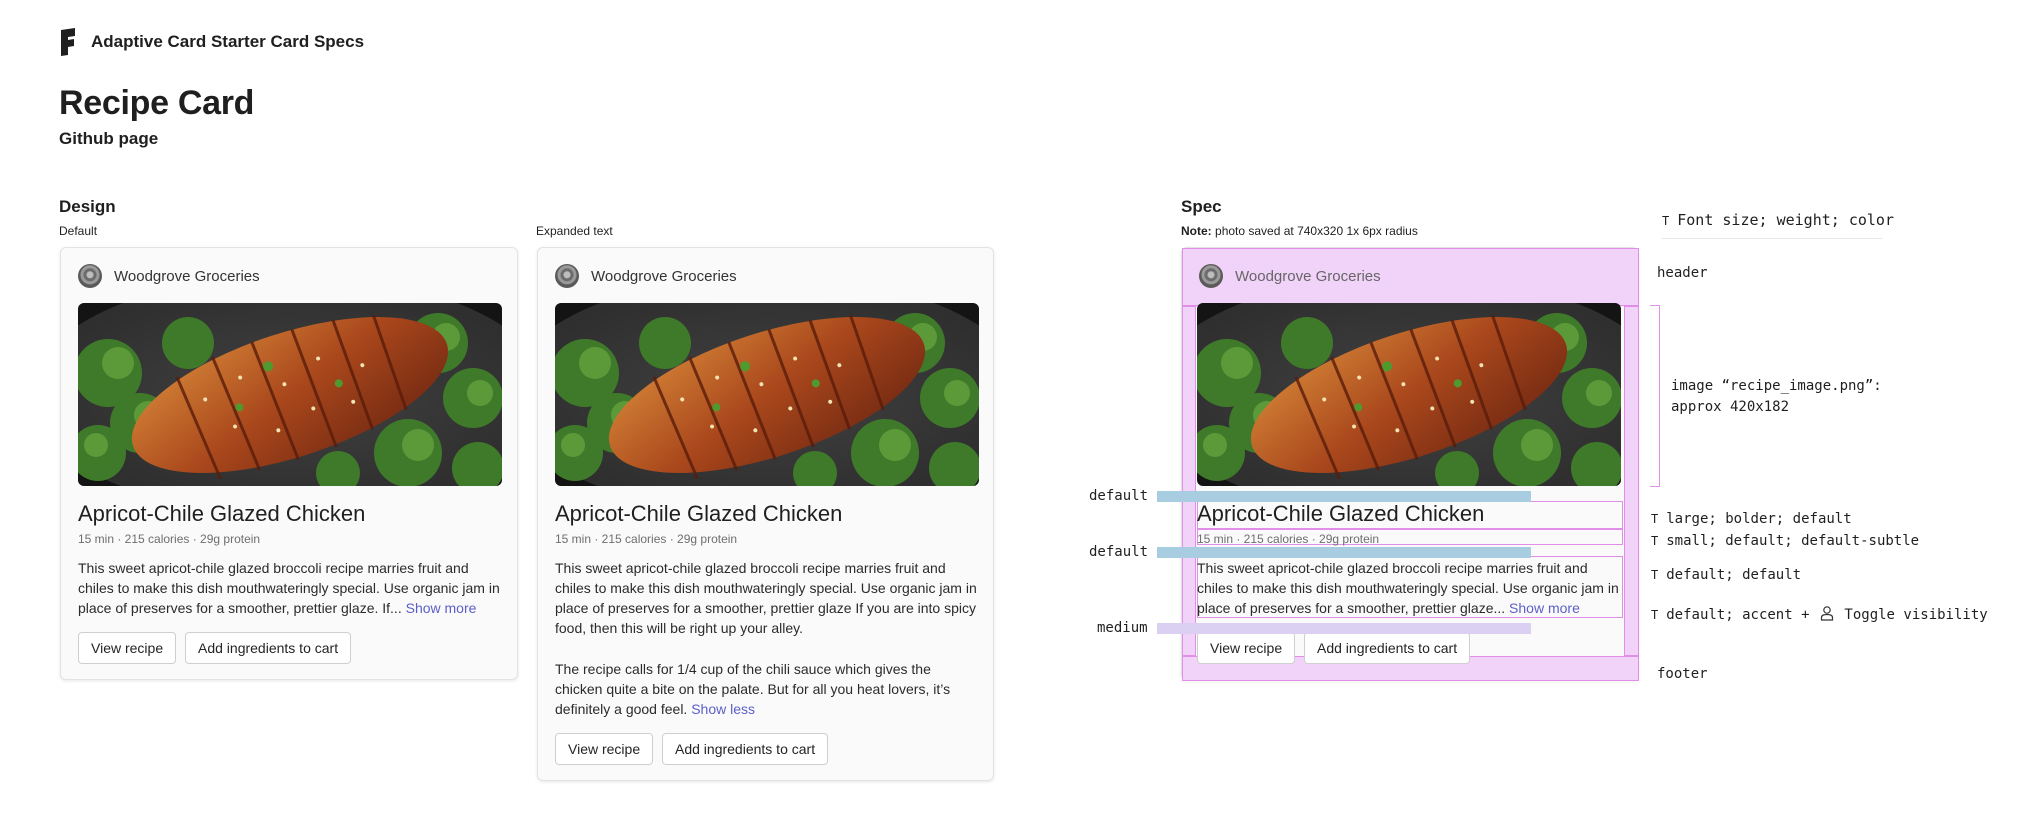 This screenshot has width=2038, height=814. I want to click on left-padding-highlight, so click(1189, 481).